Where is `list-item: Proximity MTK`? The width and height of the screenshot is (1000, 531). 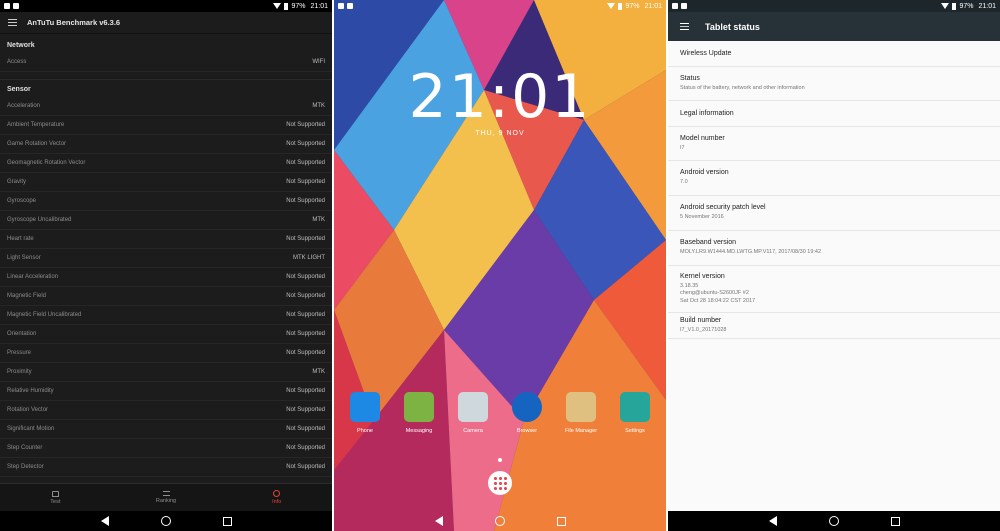
list-item: Proximity MTK is located at coordinates (166, 372).